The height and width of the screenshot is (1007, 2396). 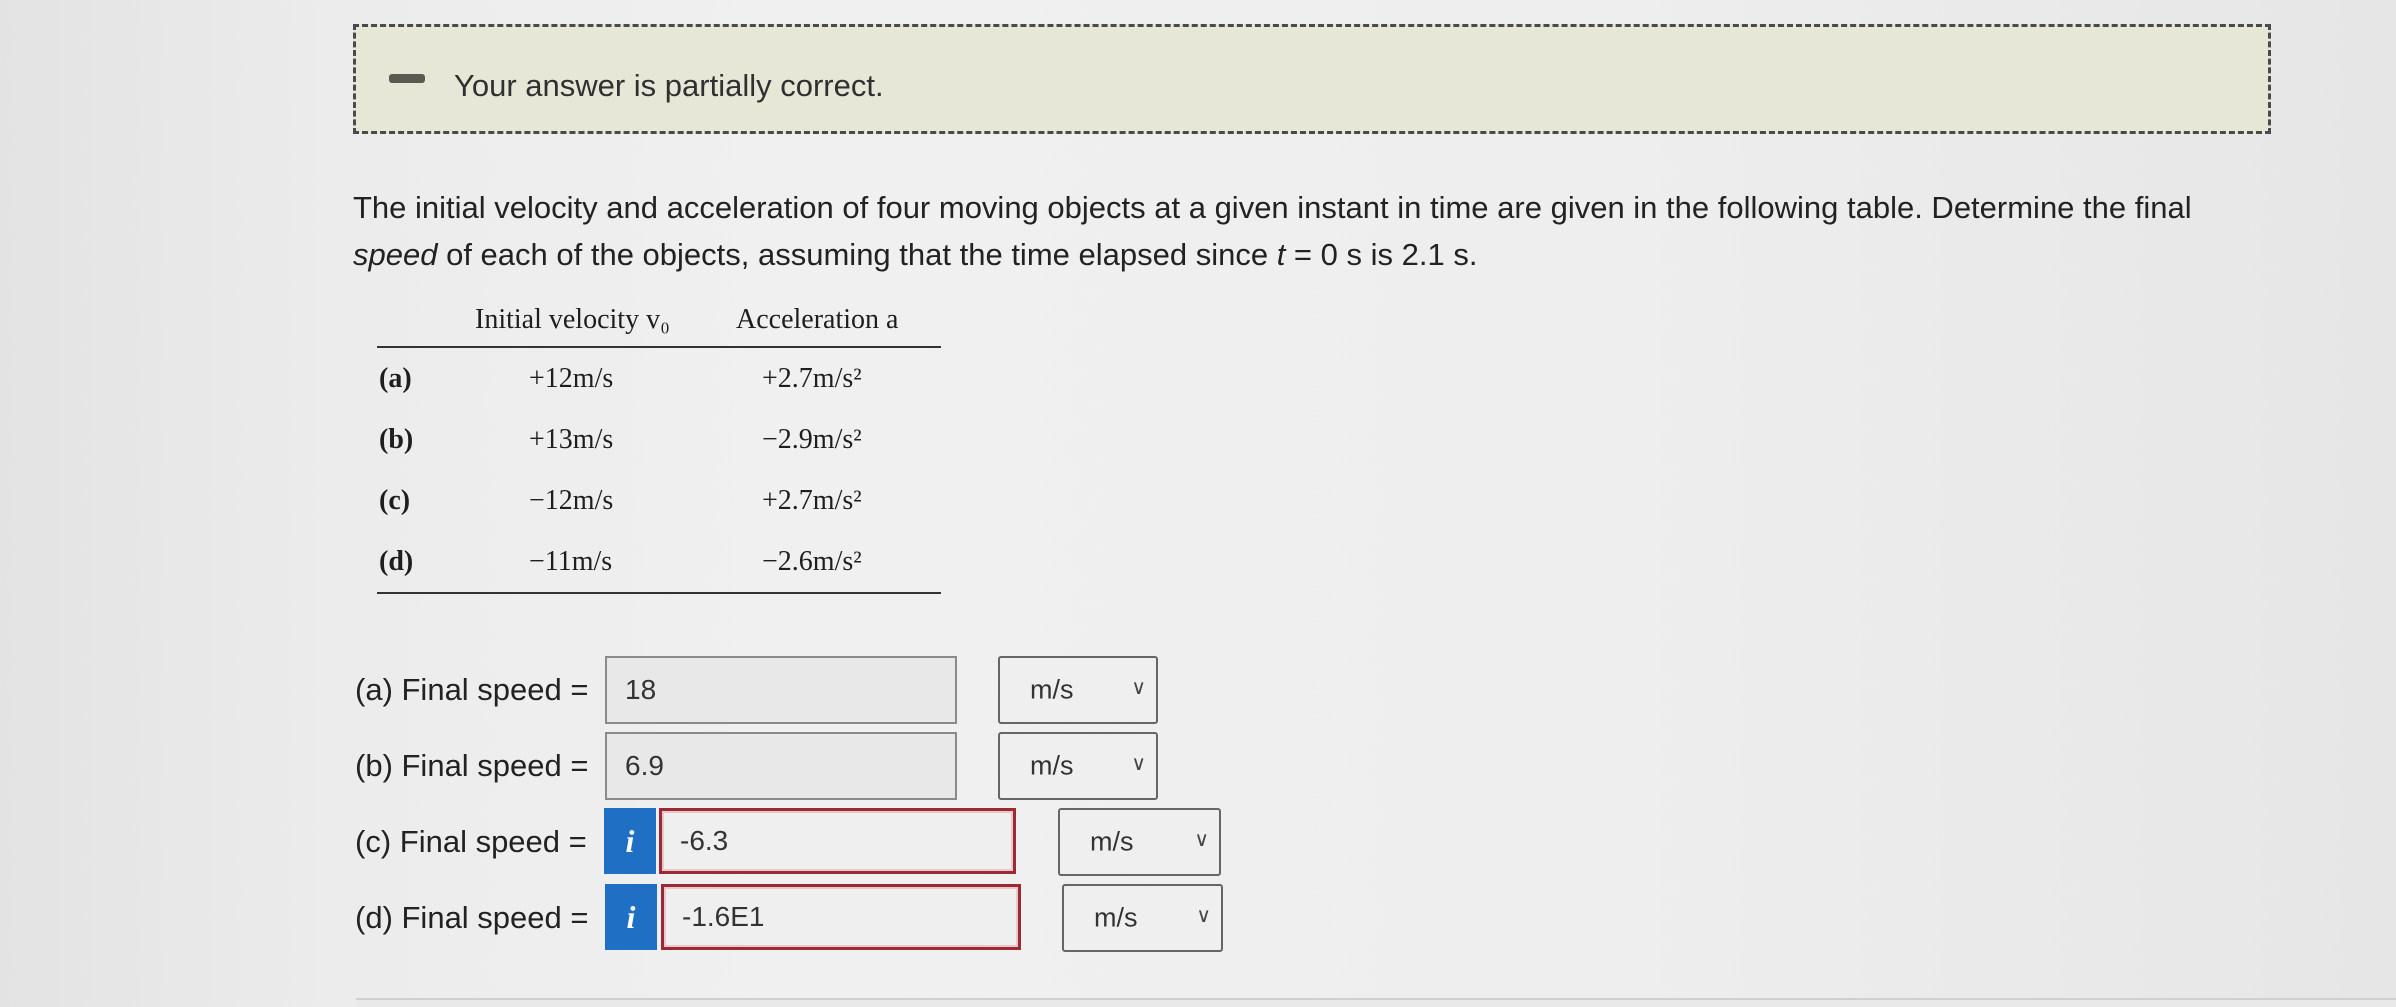 I want to click on table-row: (c) −12m/s +2.7m/s², so click(x=659, y=500).